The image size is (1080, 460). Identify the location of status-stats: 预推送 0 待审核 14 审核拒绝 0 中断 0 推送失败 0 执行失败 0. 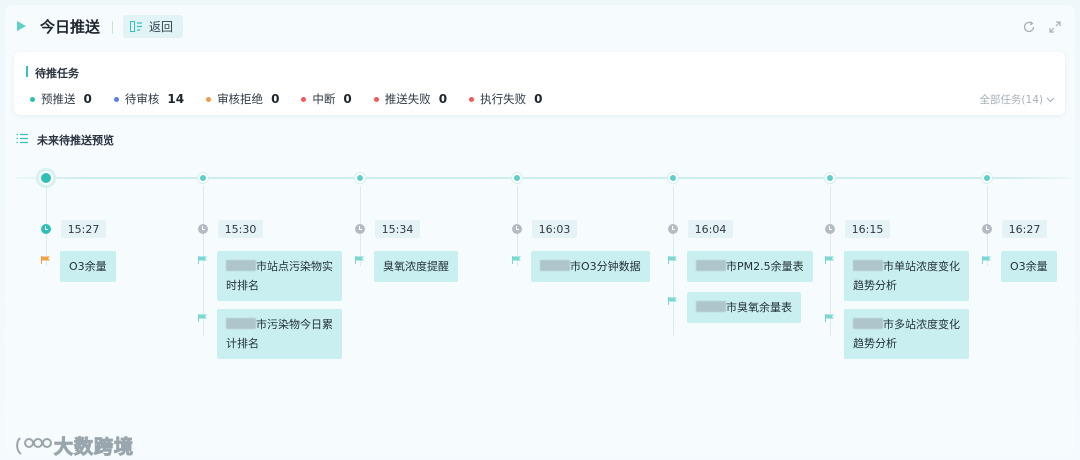
(297, 99).